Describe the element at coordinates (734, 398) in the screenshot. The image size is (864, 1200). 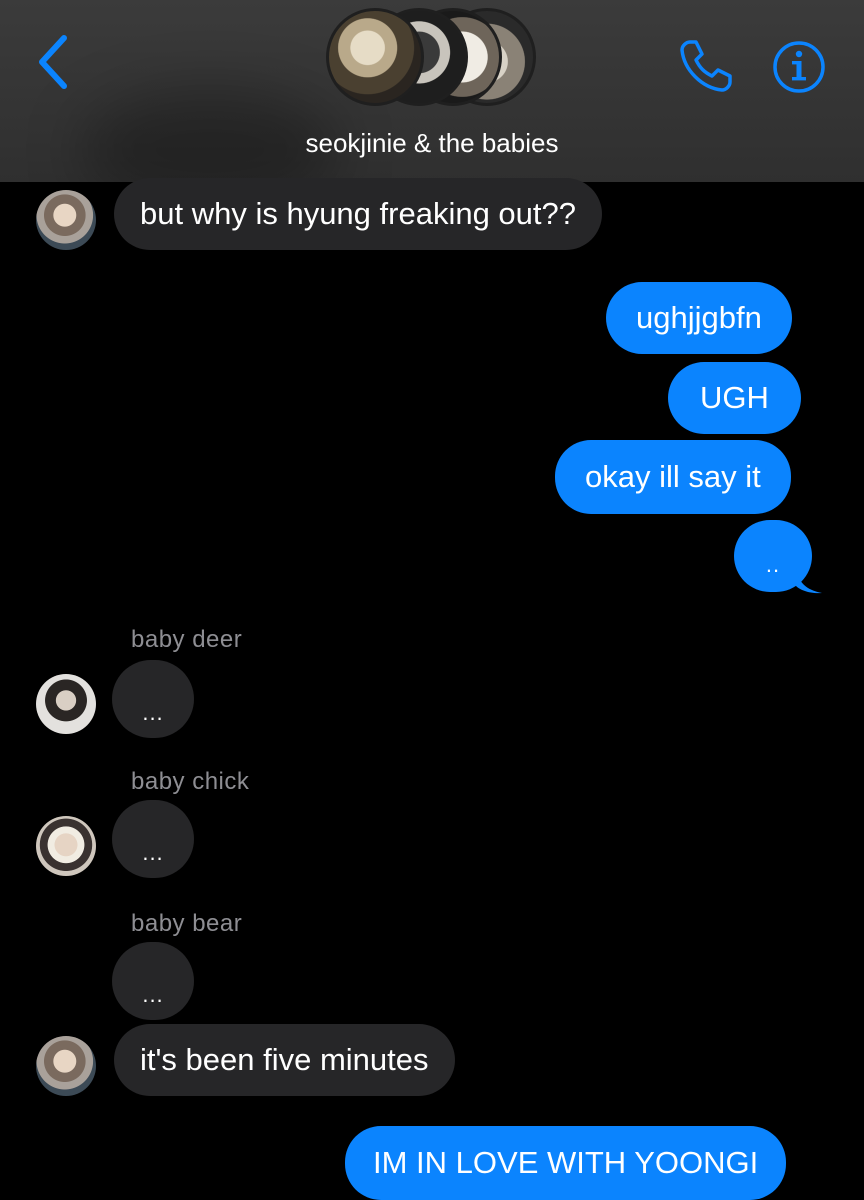
I see `message-bubble: UGH` at that location.